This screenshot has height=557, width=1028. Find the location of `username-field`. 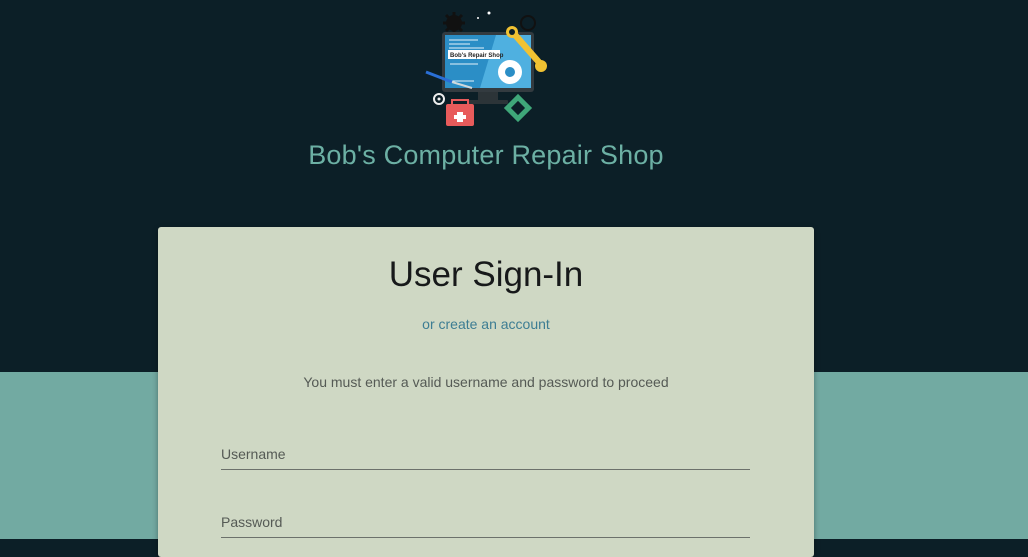

username-field is located at coordinates (485, 454).